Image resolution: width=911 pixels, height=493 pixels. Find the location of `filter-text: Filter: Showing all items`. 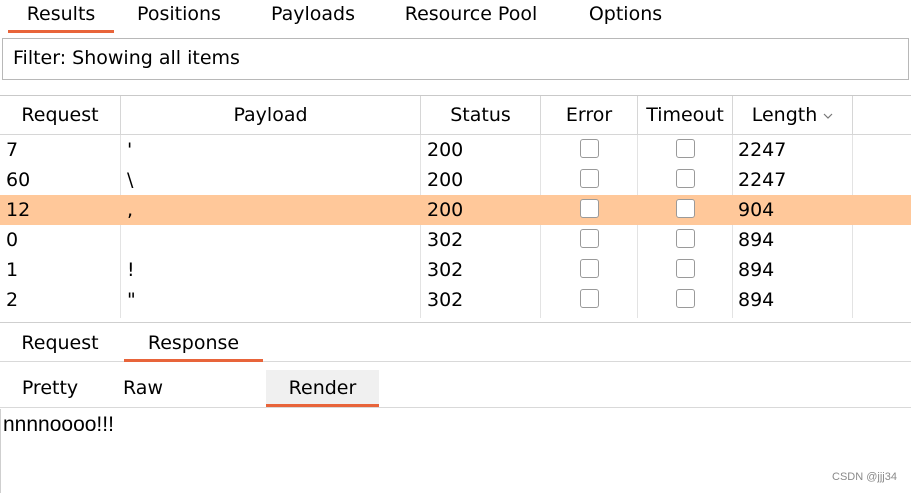

filter-text: Filter: Showing all items is located at coordinates (126, 58).